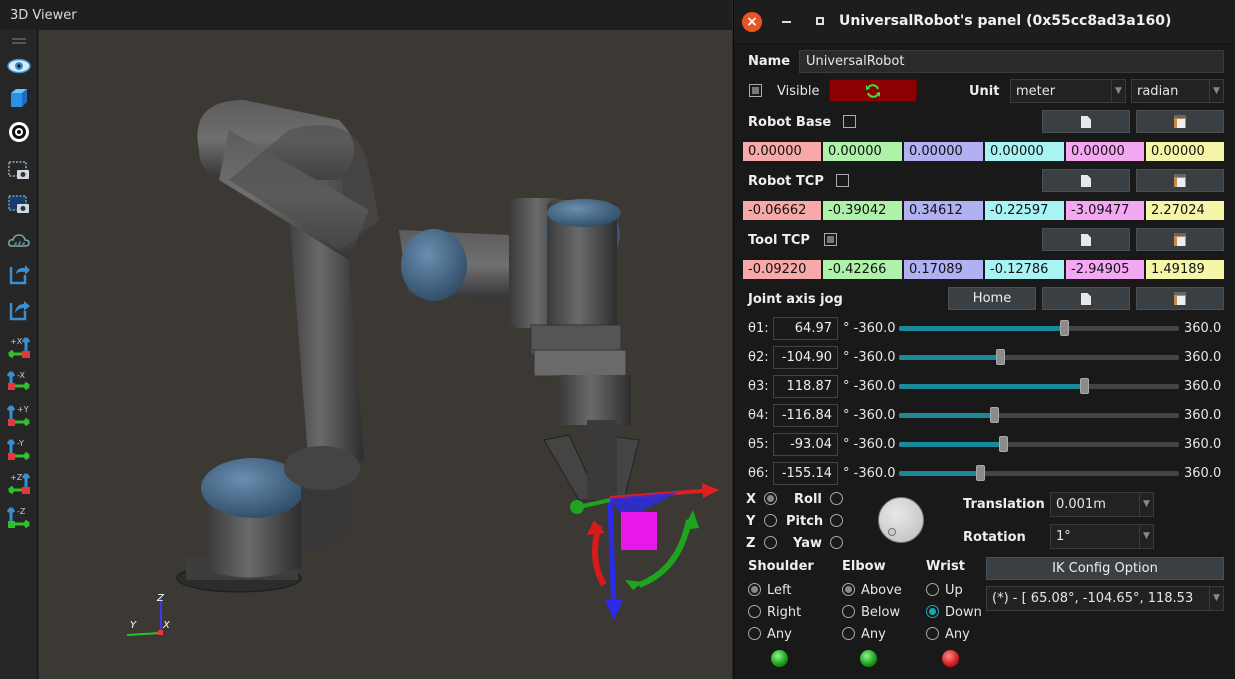 The image size is (1235, 679). I want to click on screenshot-alt-icon, so click(19, 204).